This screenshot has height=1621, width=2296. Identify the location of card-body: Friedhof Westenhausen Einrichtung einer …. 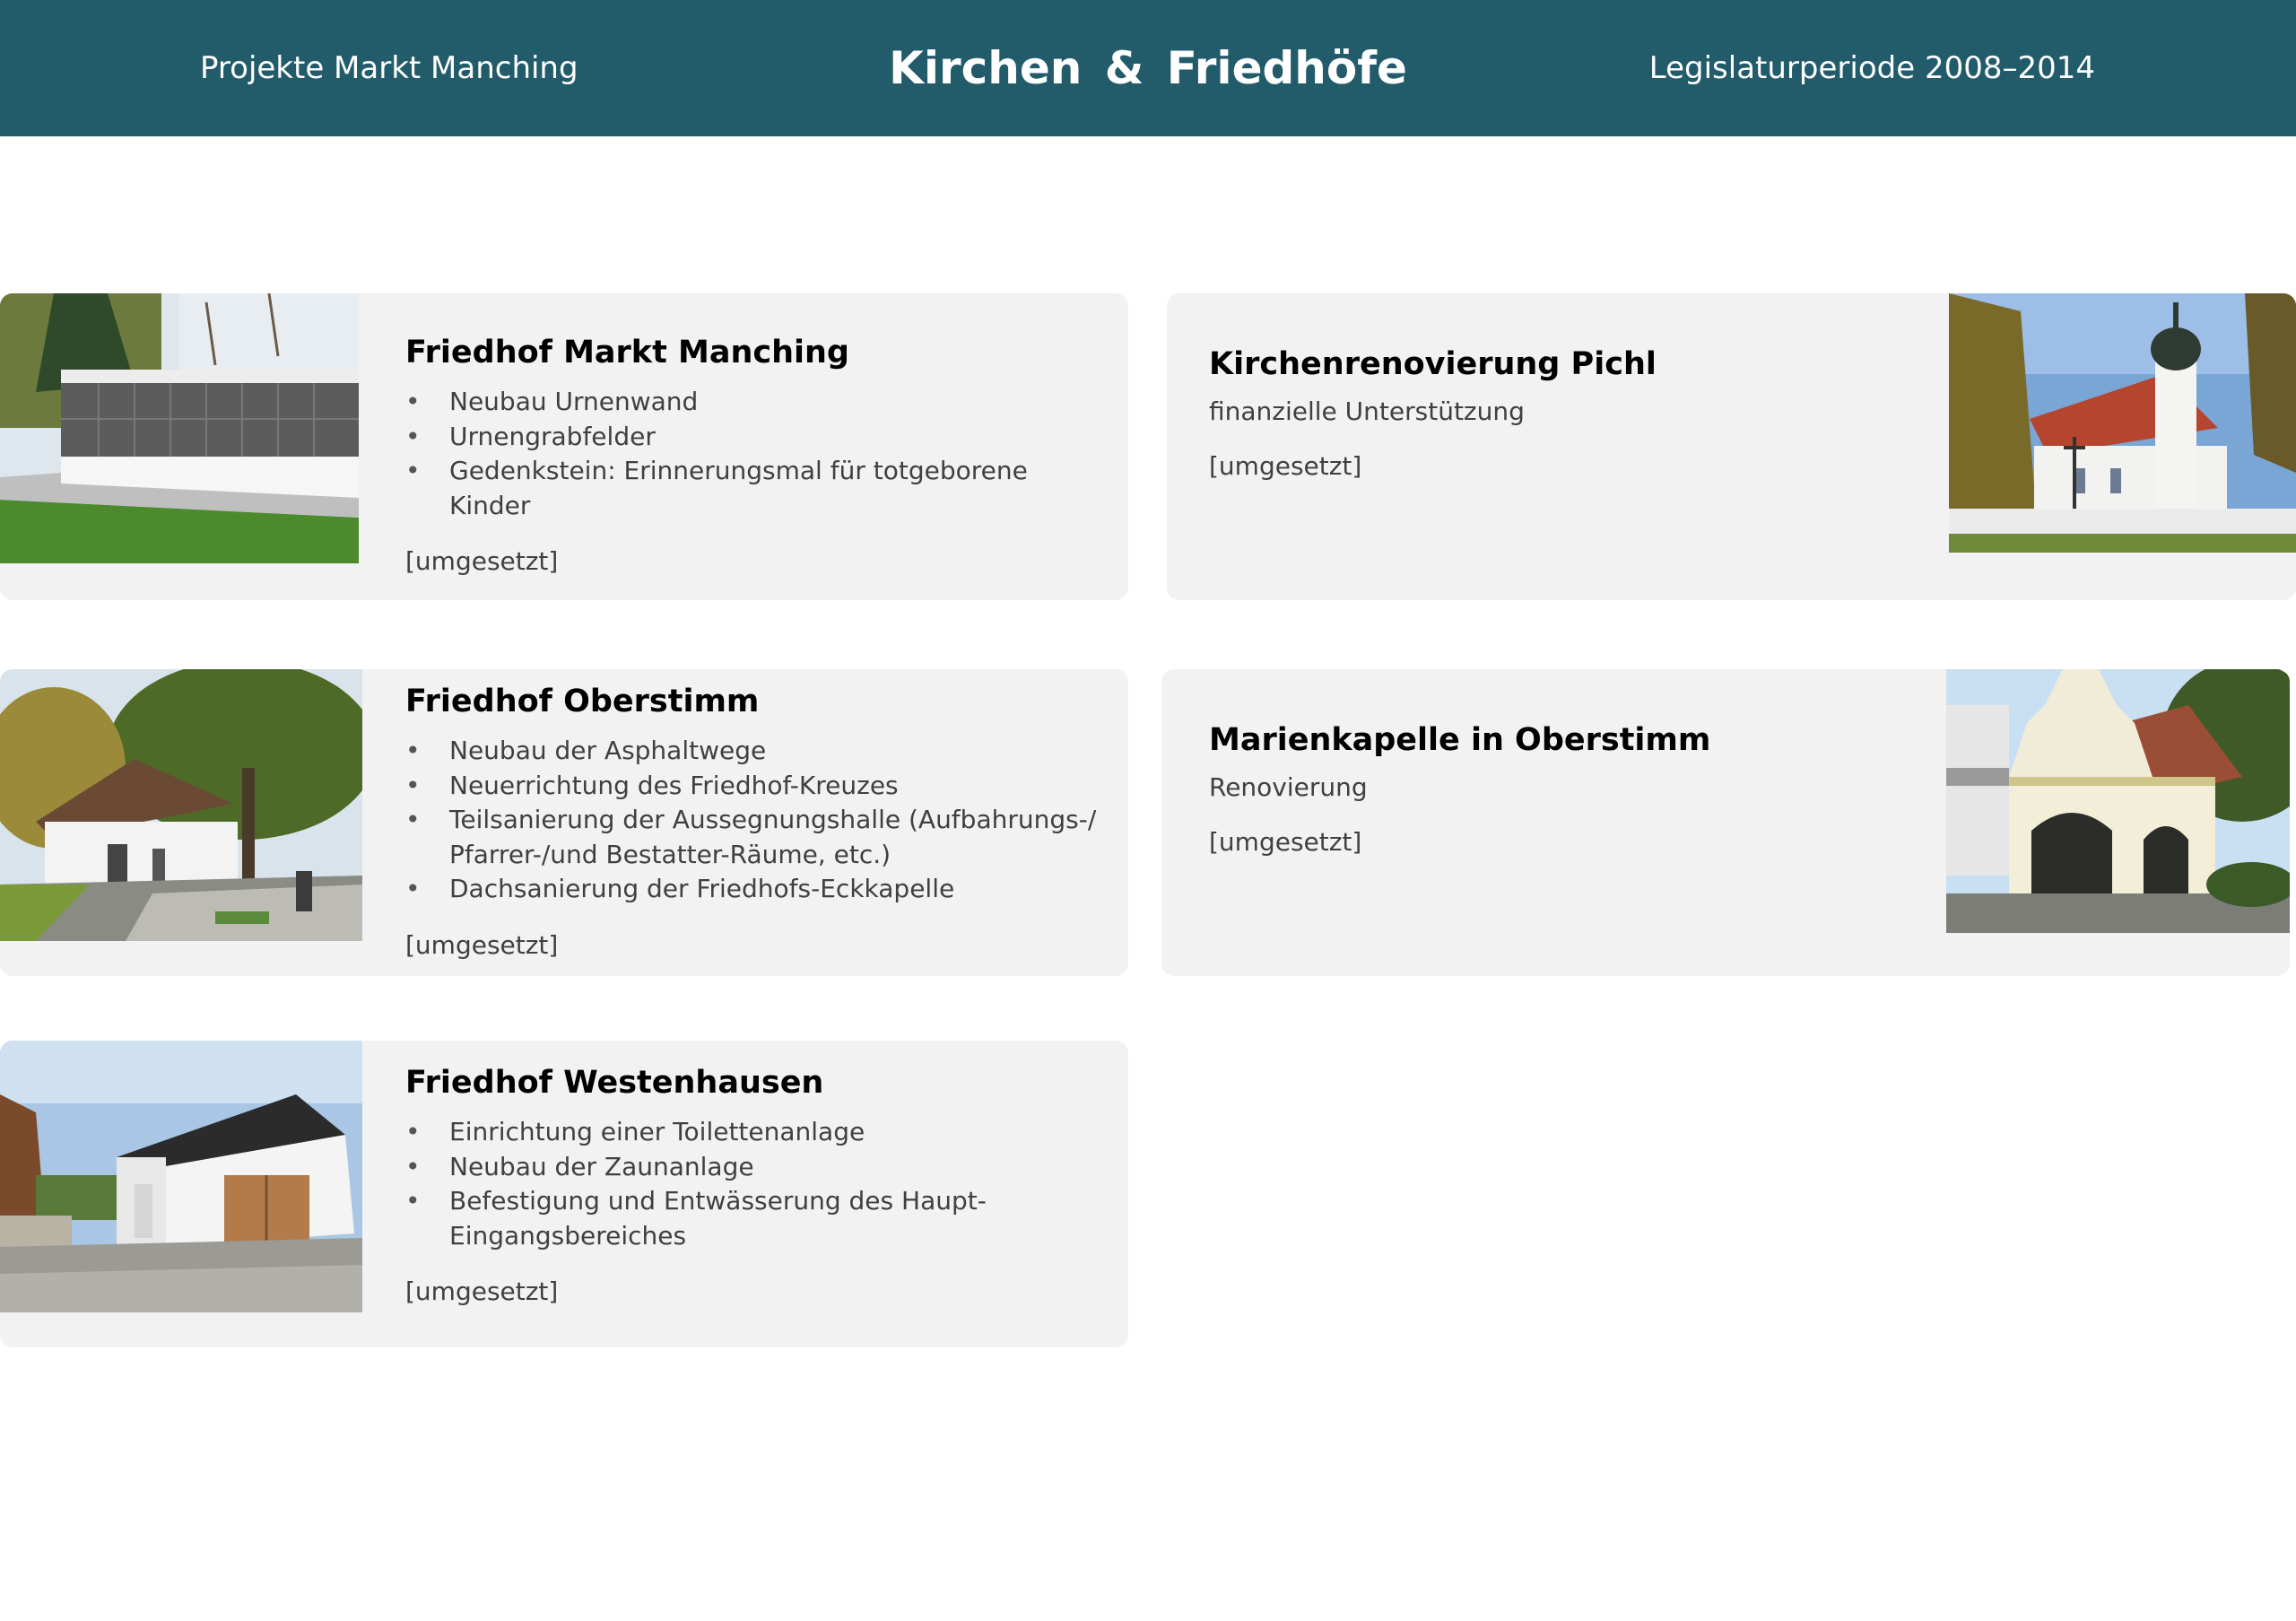
(755, 1185).